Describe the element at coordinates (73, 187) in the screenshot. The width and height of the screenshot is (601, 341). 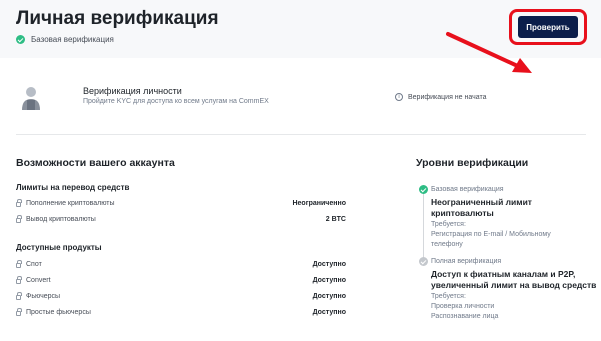
I see `limits-title: Лимиты на перевод средств` at that location.